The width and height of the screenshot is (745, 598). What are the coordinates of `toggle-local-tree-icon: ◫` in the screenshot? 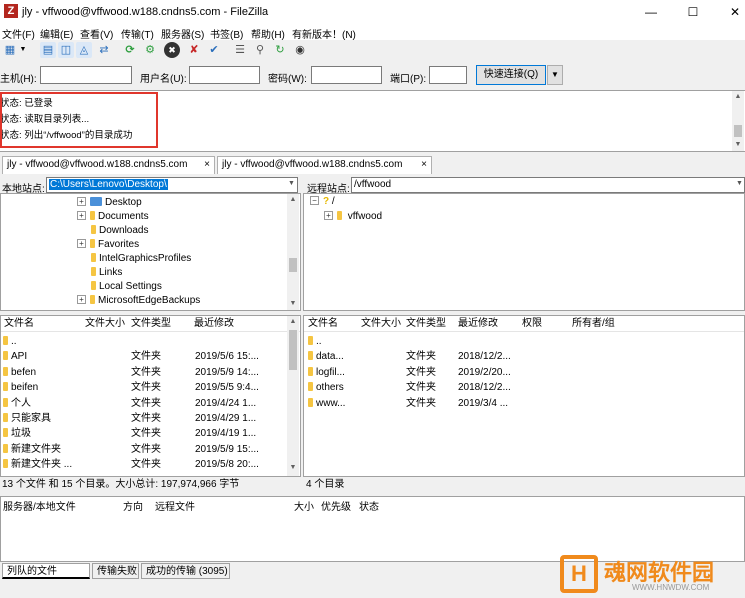 It's located at (66, 50).